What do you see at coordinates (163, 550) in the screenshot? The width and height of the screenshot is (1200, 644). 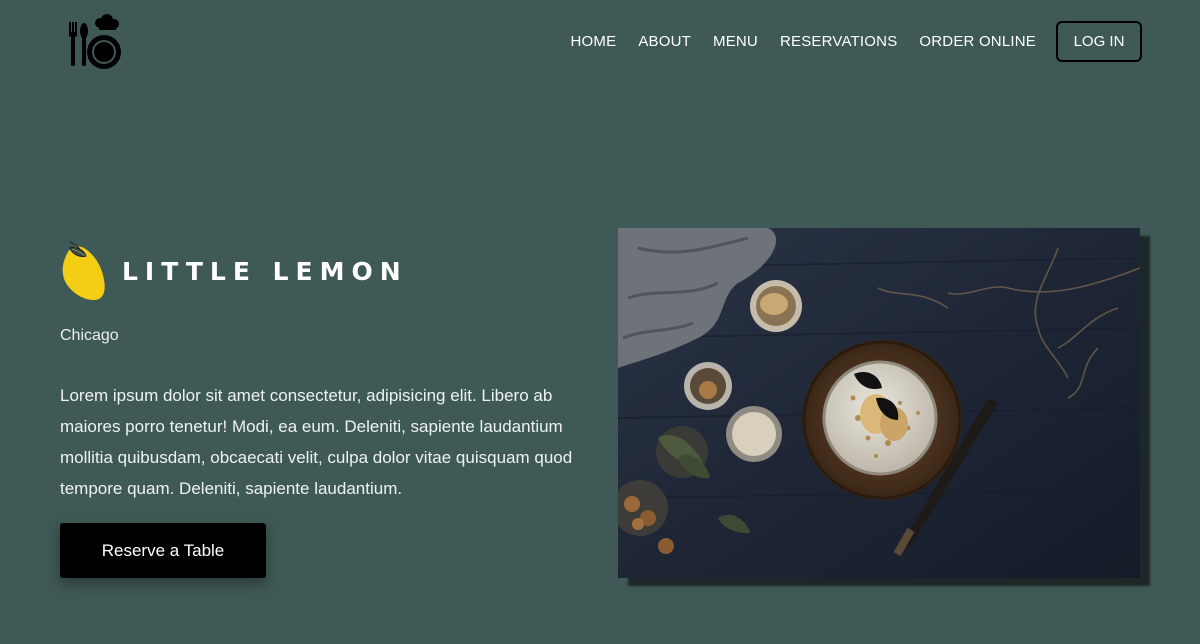 I see `reserve-table-button: Reserve a Table` at bounding box center [163, 550].